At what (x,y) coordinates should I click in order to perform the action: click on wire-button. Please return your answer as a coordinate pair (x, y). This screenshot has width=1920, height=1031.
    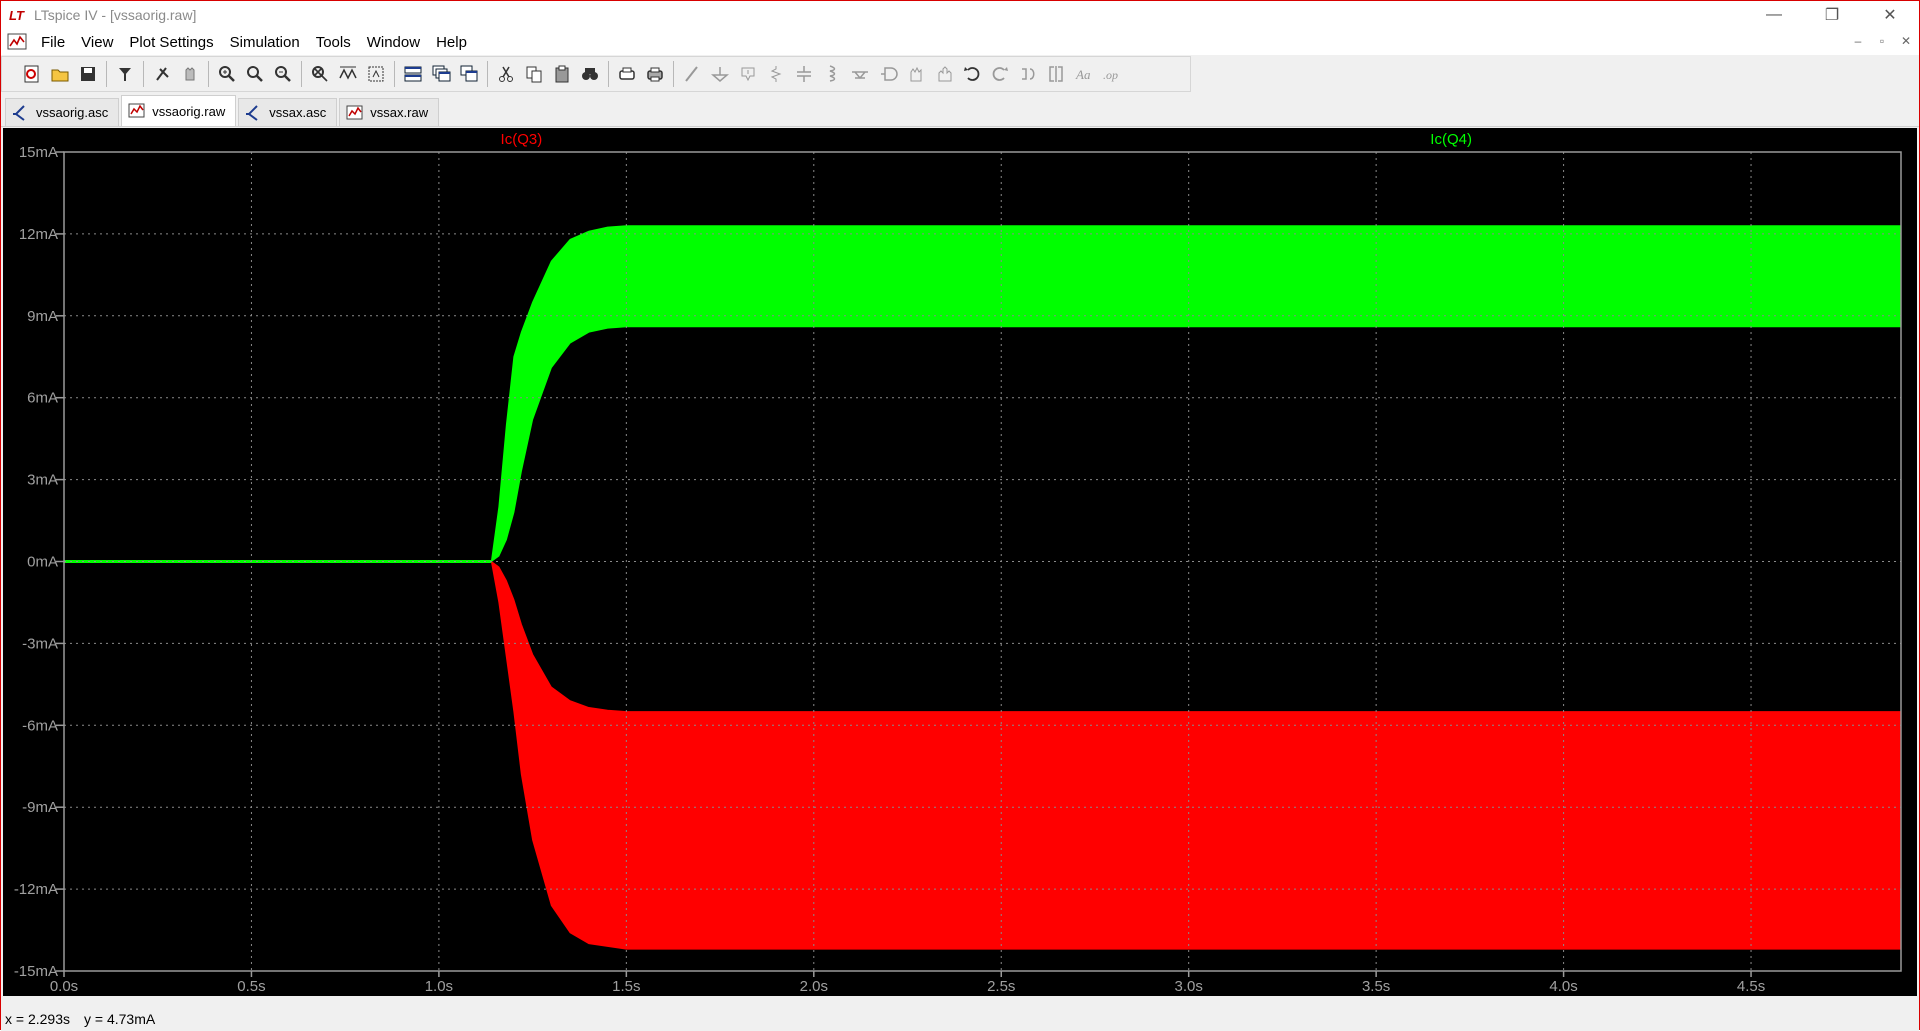
    Looking at the image, I should click on (692, 74).